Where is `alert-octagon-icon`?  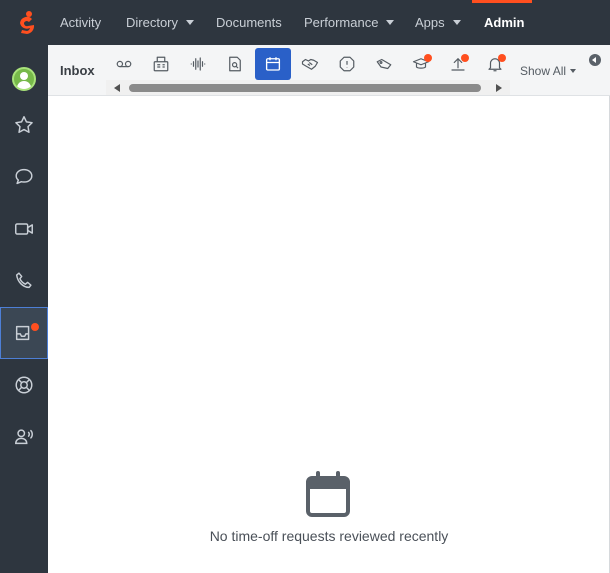 alert-octagon-icon is located at coordinates (347, 64).